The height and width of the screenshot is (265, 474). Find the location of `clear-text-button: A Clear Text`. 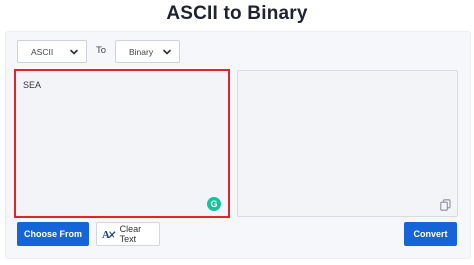

clear-text-button: A Clear Text is located at coordinates (128, 234).